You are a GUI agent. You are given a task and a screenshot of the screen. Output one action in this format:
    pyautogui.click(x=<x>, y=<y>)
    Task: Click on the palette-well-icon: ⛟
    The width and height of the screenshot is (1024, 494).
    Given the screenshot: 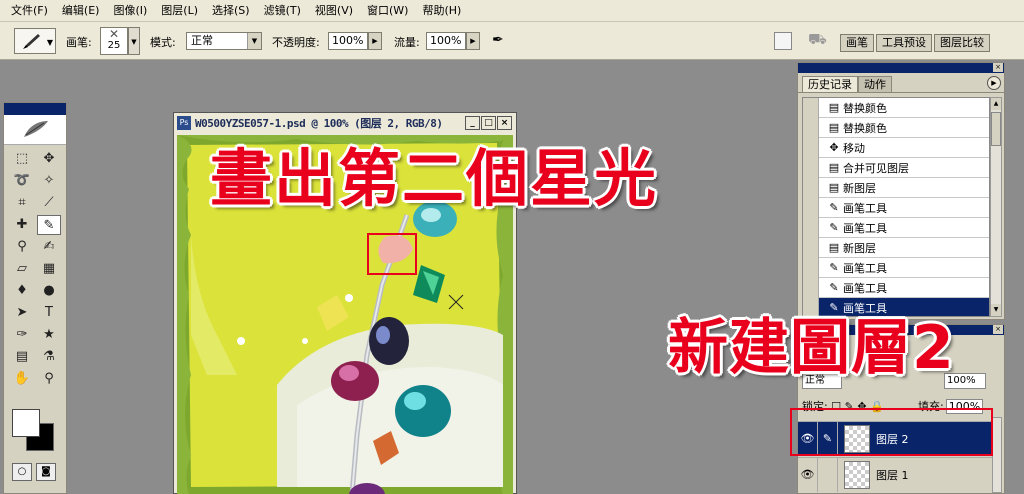 What is the action you would take?
    pyautogui.click(x=819, y=41)
    